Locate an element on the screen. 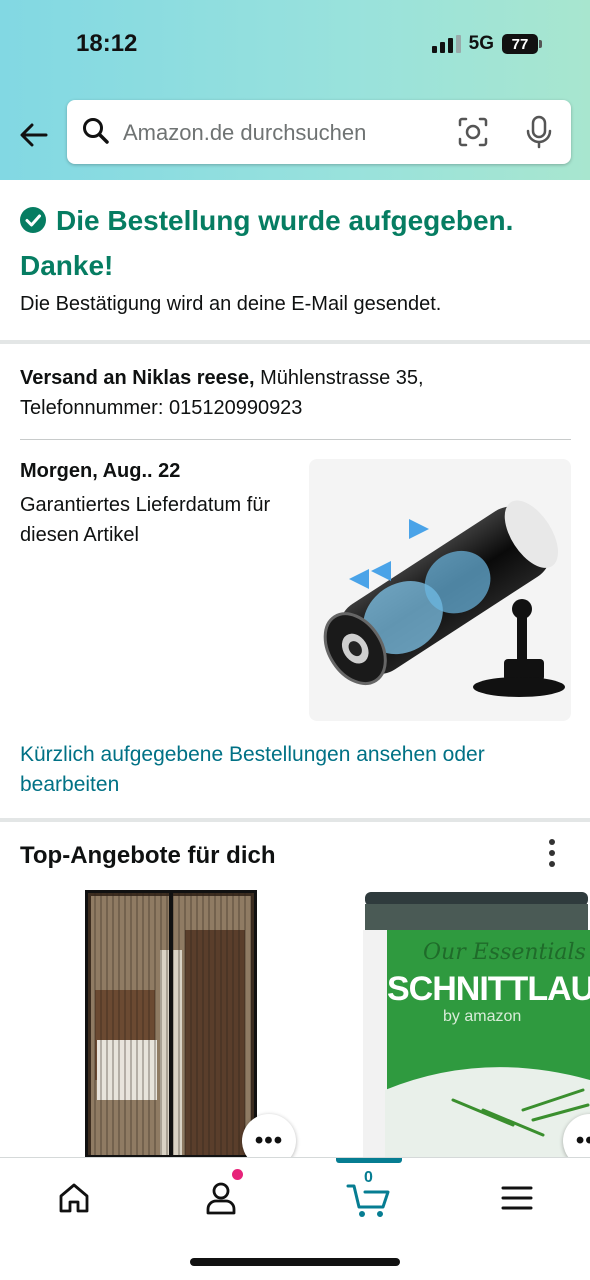  signal-icon is located at coordinates (446, 44).